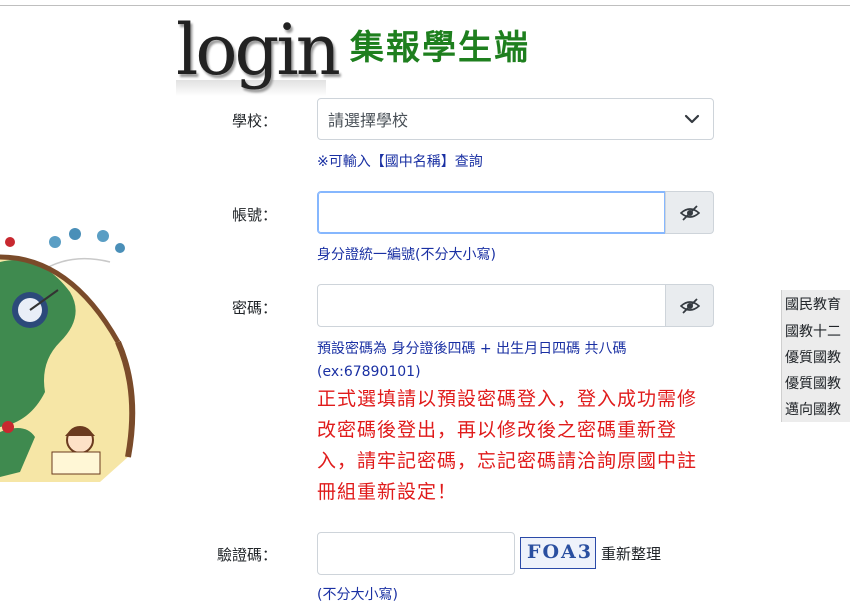 The image size is (850, 605). I want to click on password-input, so click(491, 305).